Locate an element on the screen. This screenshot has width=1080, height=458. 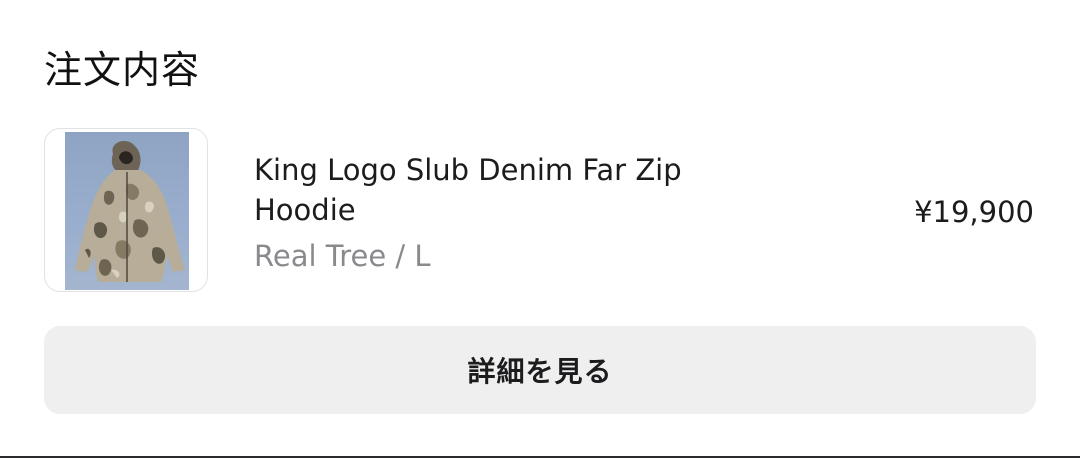
product-thumbnail is located at coordinates (126, 210).